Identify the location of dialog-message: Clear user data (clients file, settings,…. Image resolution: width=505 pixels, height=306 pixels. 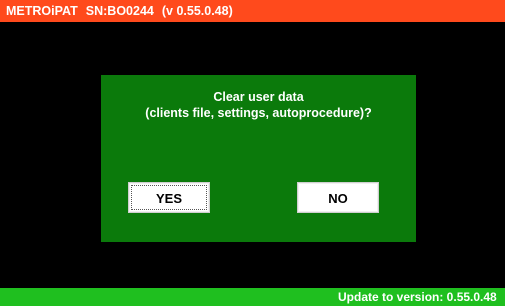
(258, 105).